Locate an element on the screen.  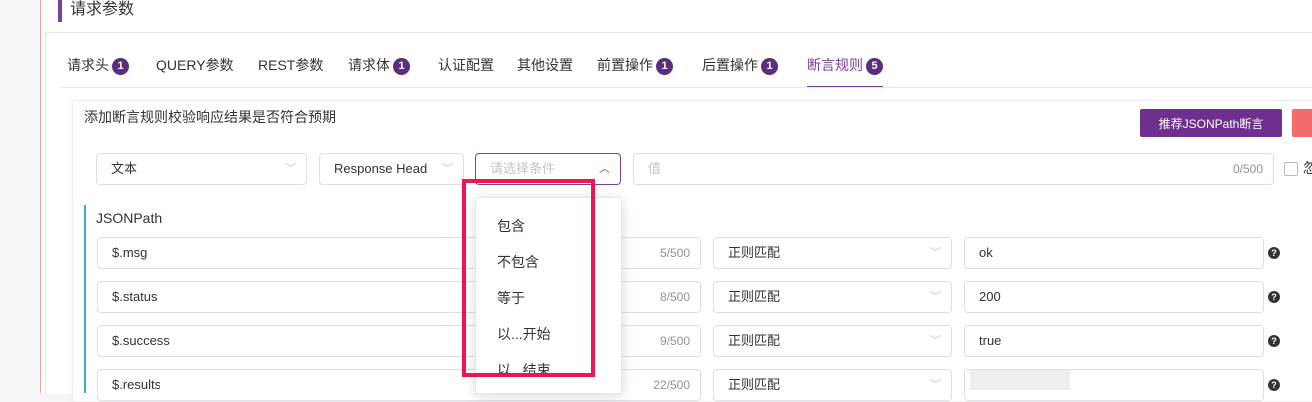
expected-value-input: ok is located at coordinates (1114, 253).